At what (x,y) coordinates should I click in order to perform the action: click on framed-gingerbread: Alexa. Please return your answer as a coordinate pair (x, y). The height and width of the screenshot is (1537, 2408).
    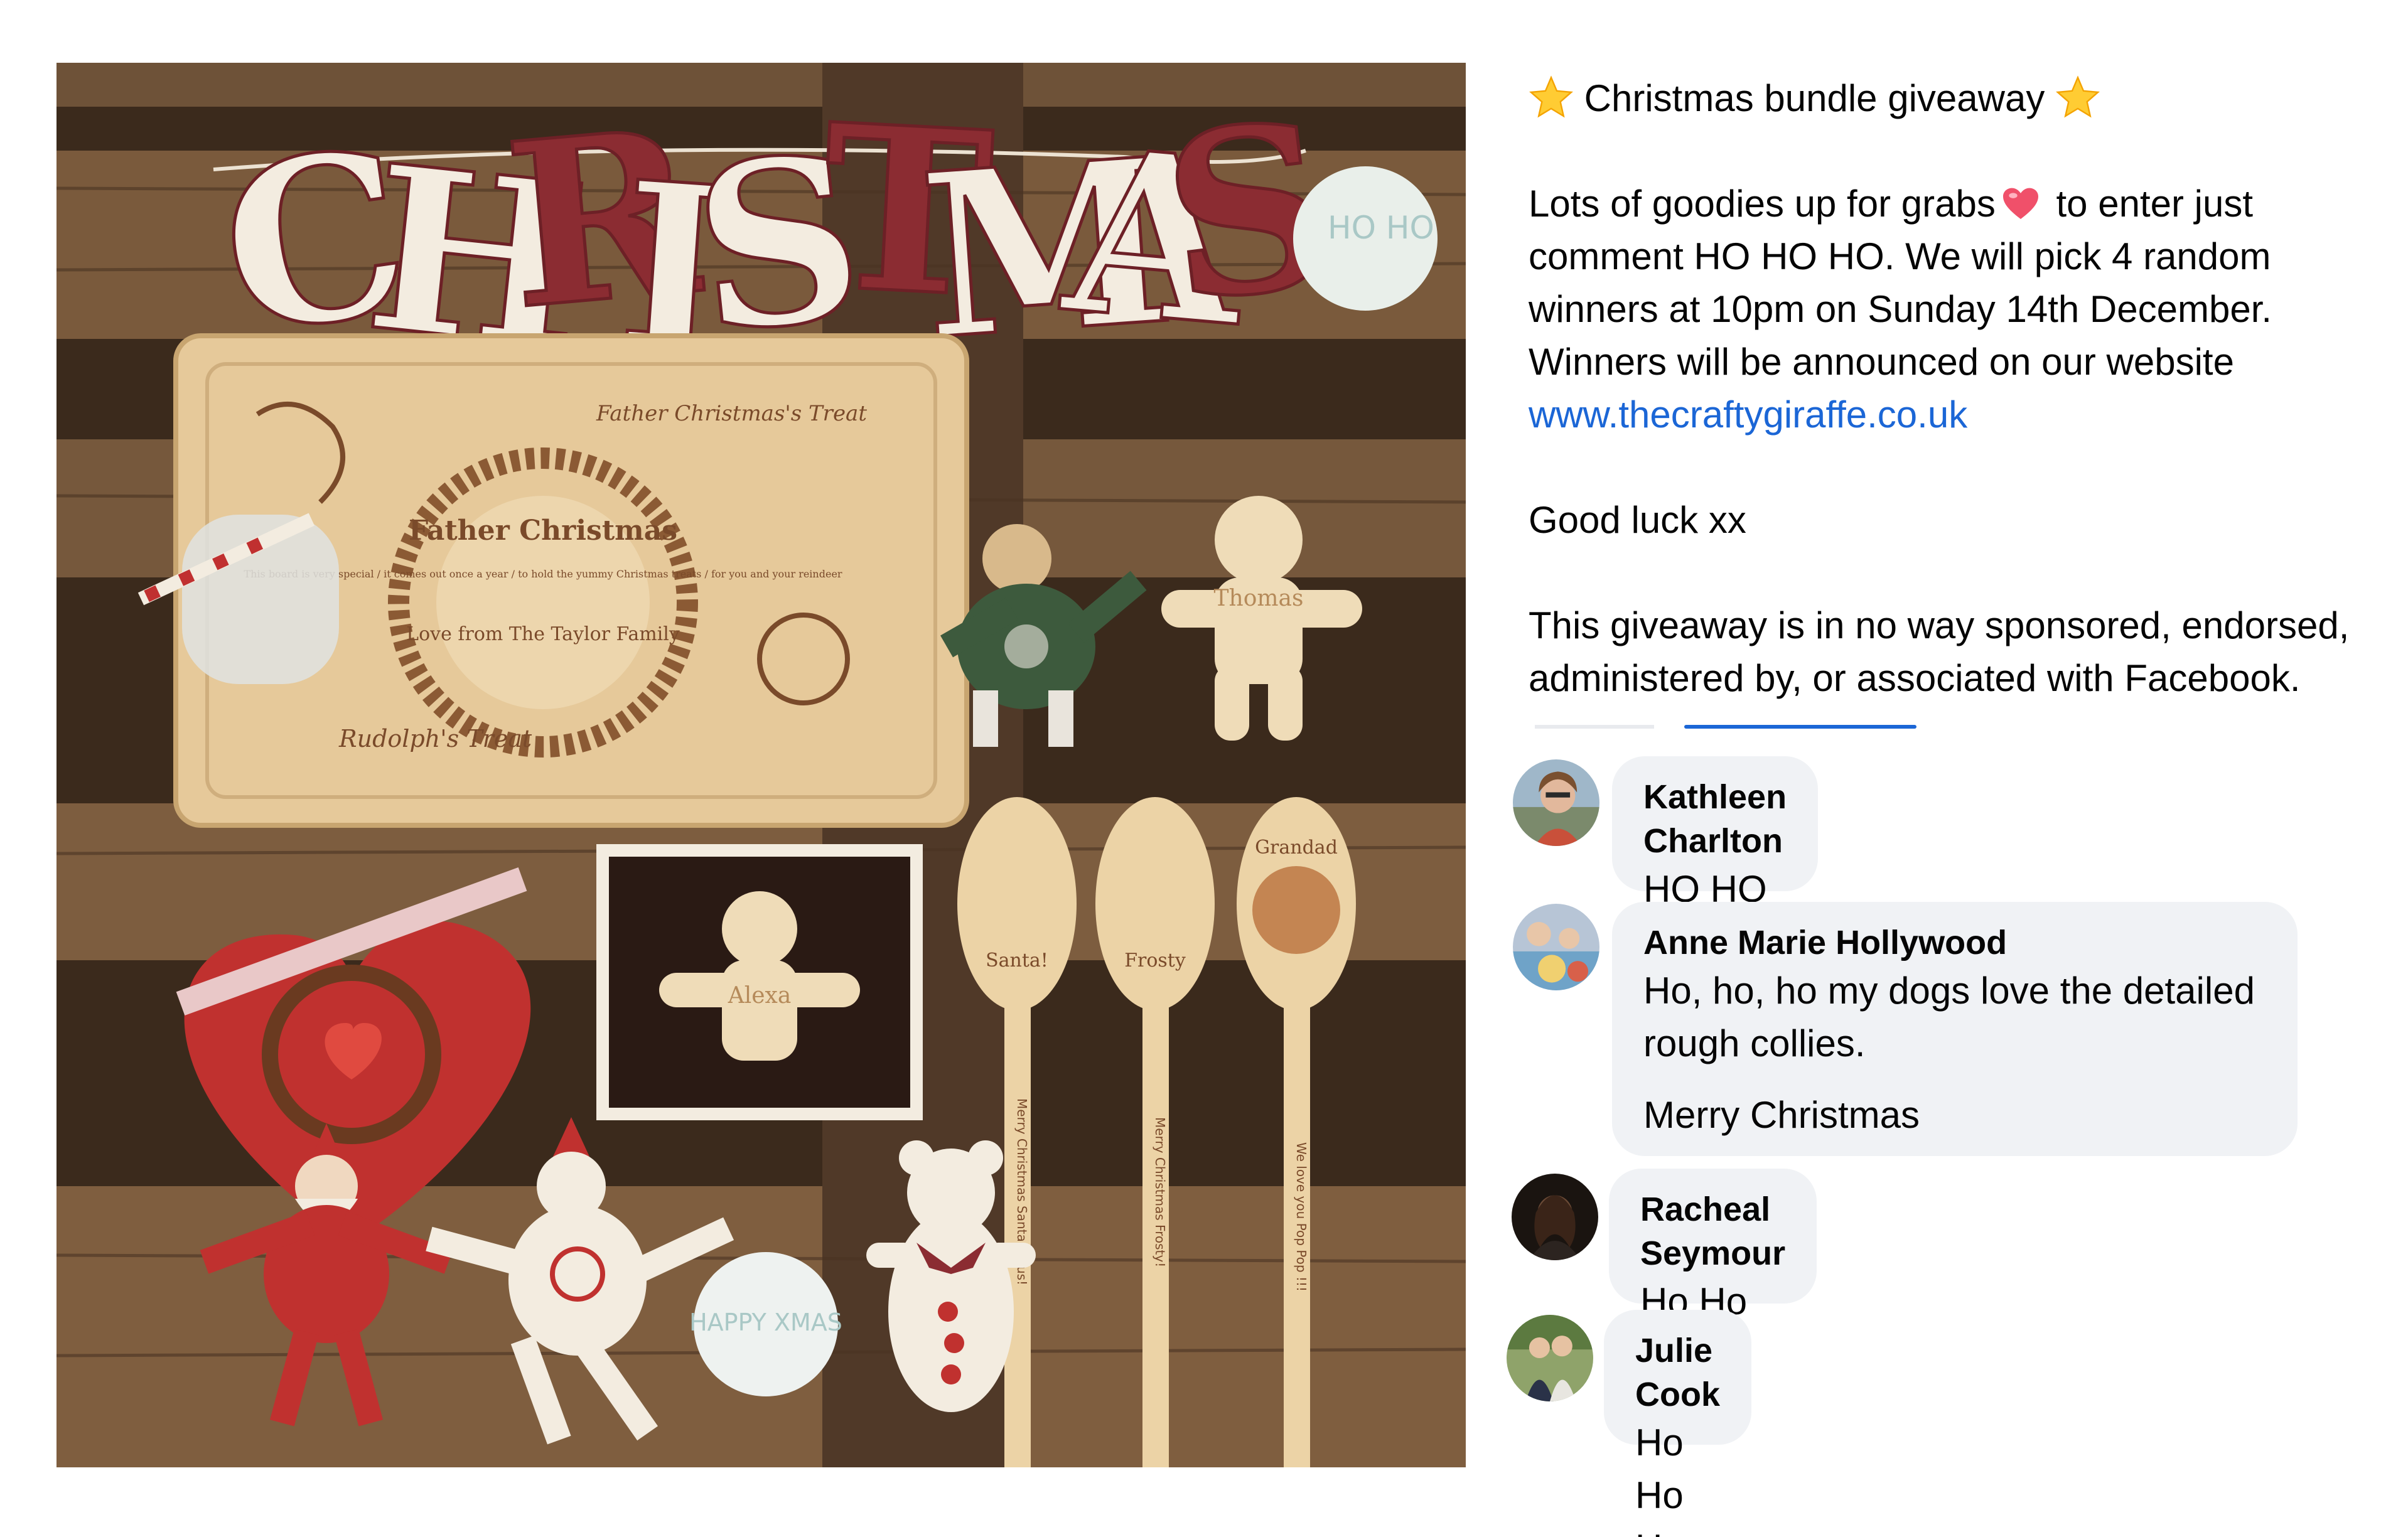
    Looking at the image, I should click on (759, 982).